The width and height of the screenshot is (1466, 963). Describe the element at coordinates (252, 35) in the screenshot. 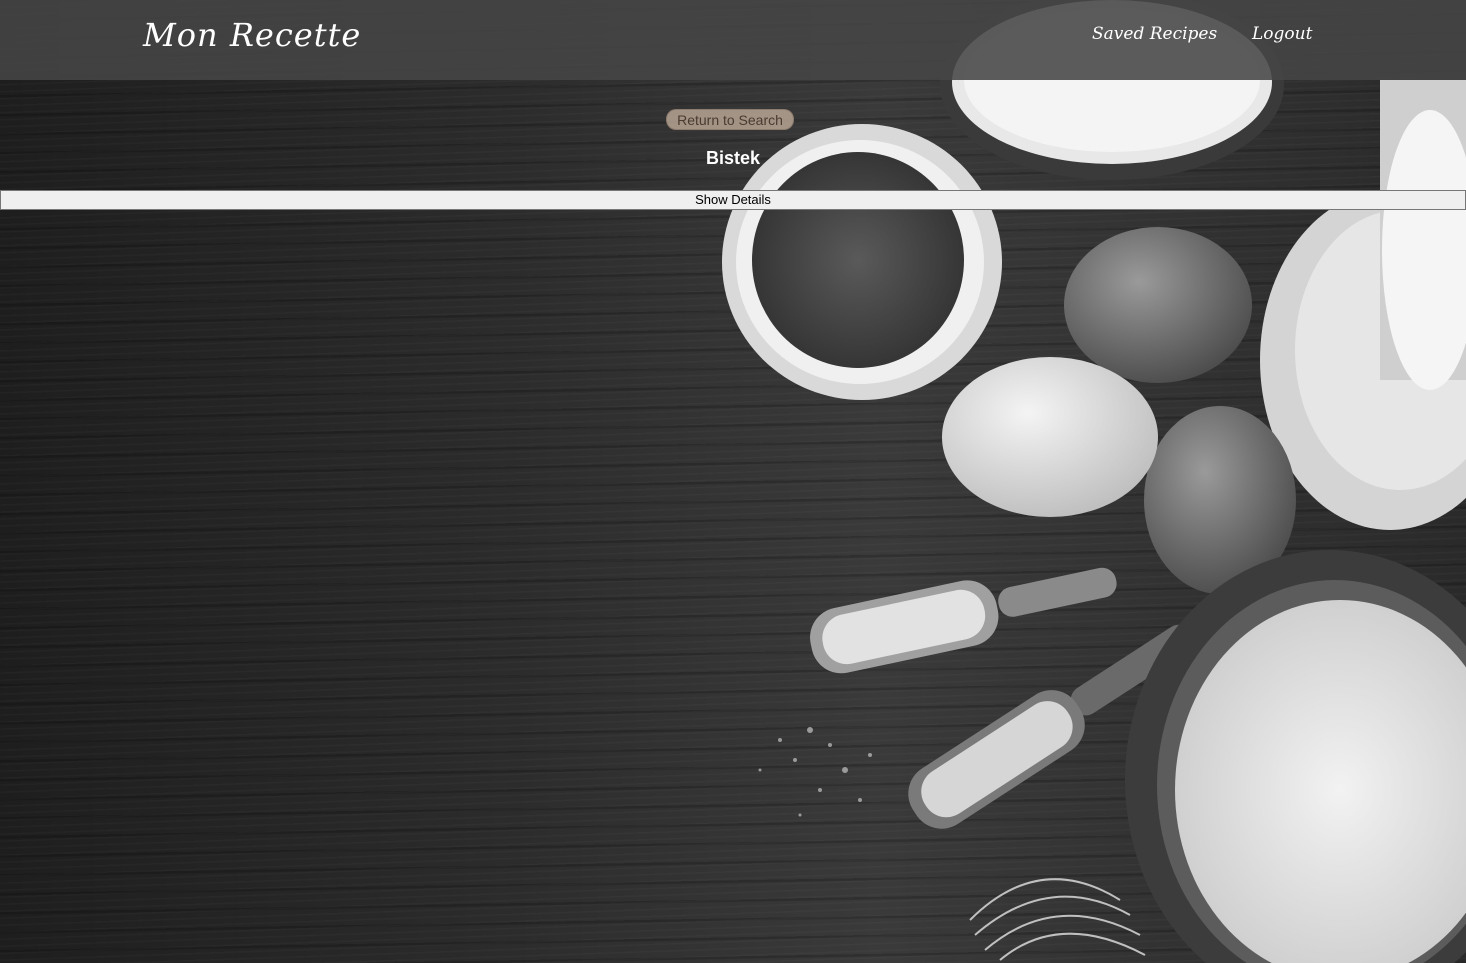

I see `brand-logo: Mon Recette` at that location.